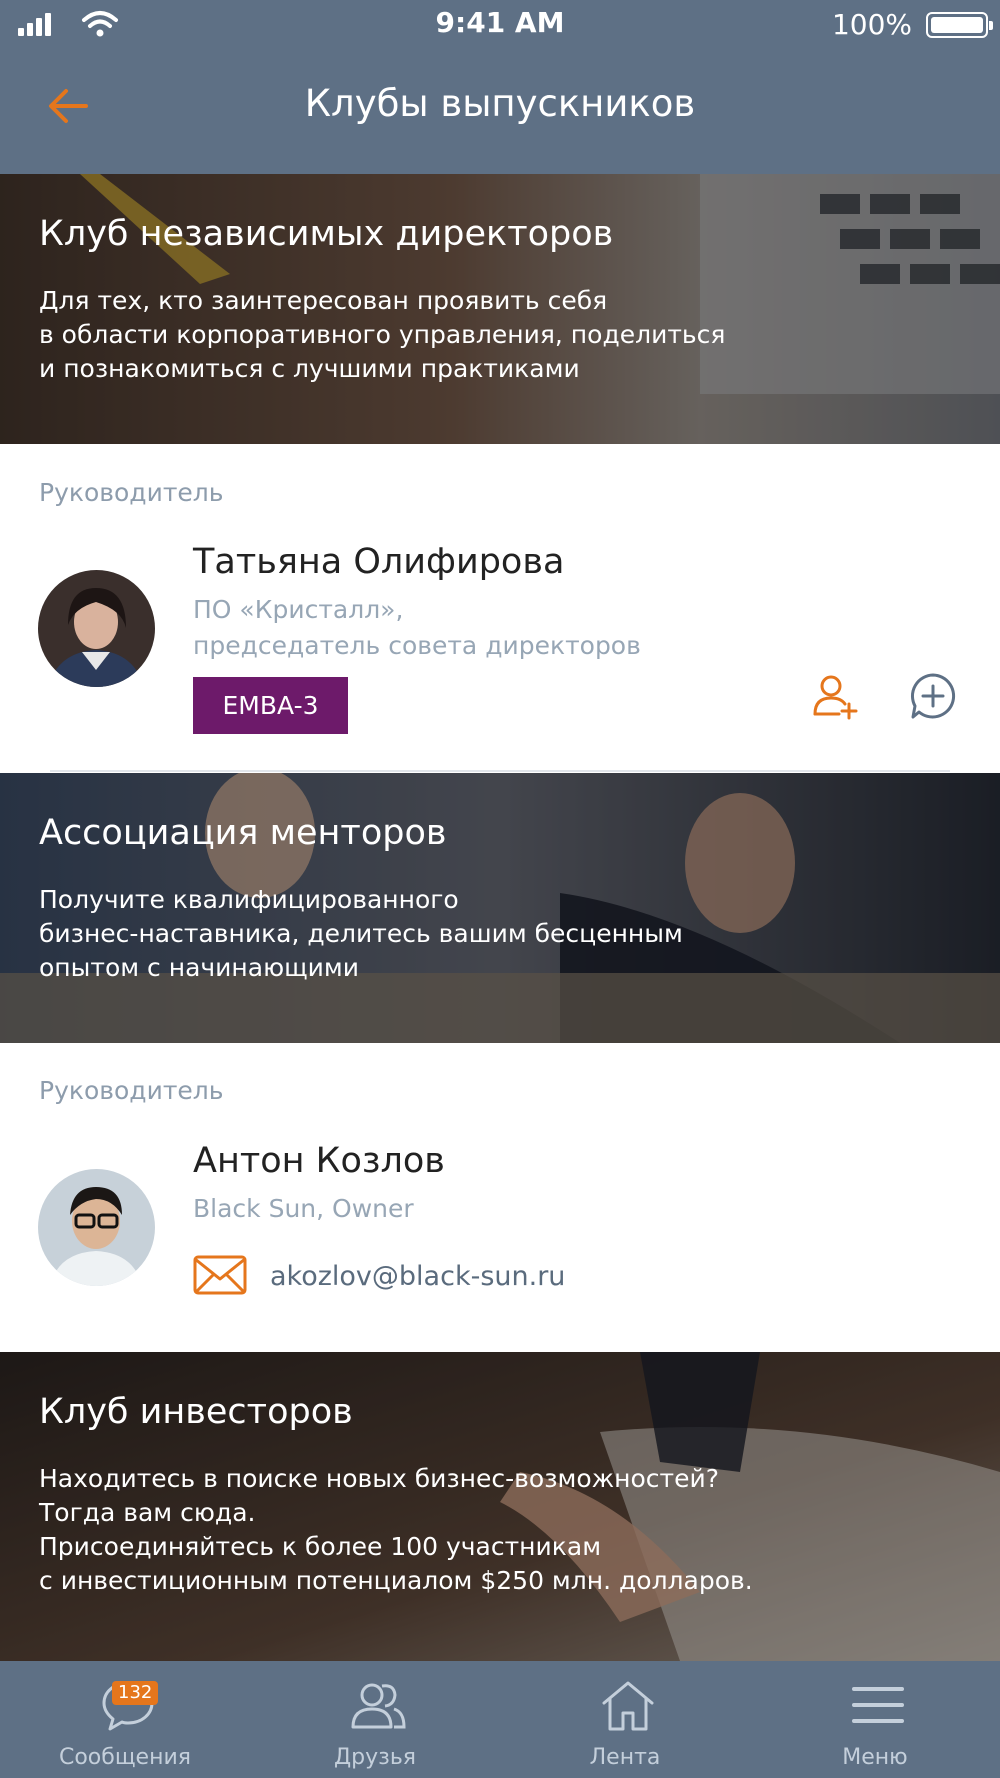 The width and height of the screenshot is (1000, 1778). I want to click on tab-friends: Друзья, so click(375, 1719).